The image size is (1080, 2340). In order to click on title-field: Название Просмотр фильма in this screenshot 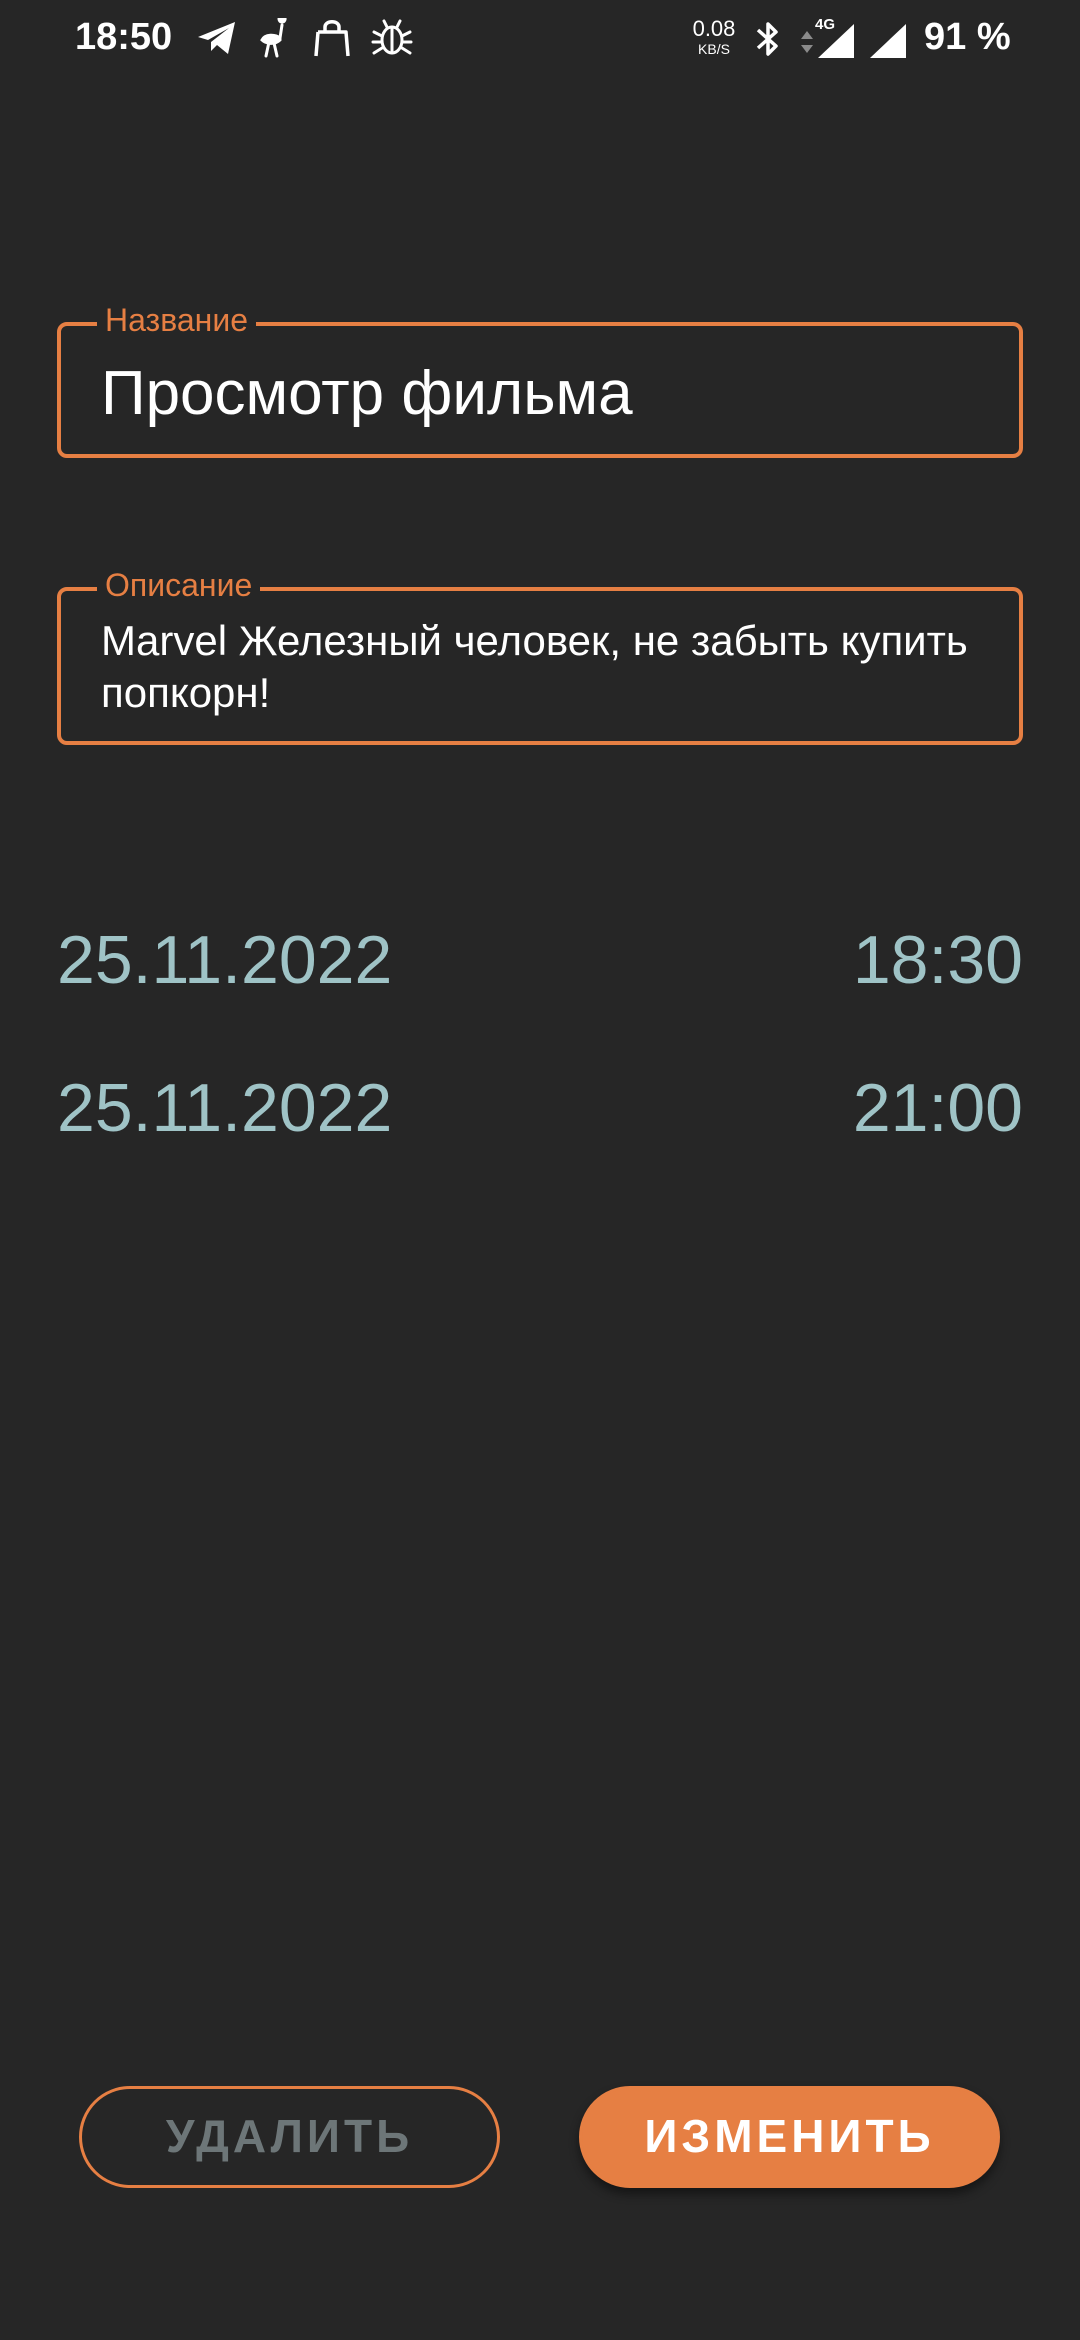, I will do `click(540, 379)`.